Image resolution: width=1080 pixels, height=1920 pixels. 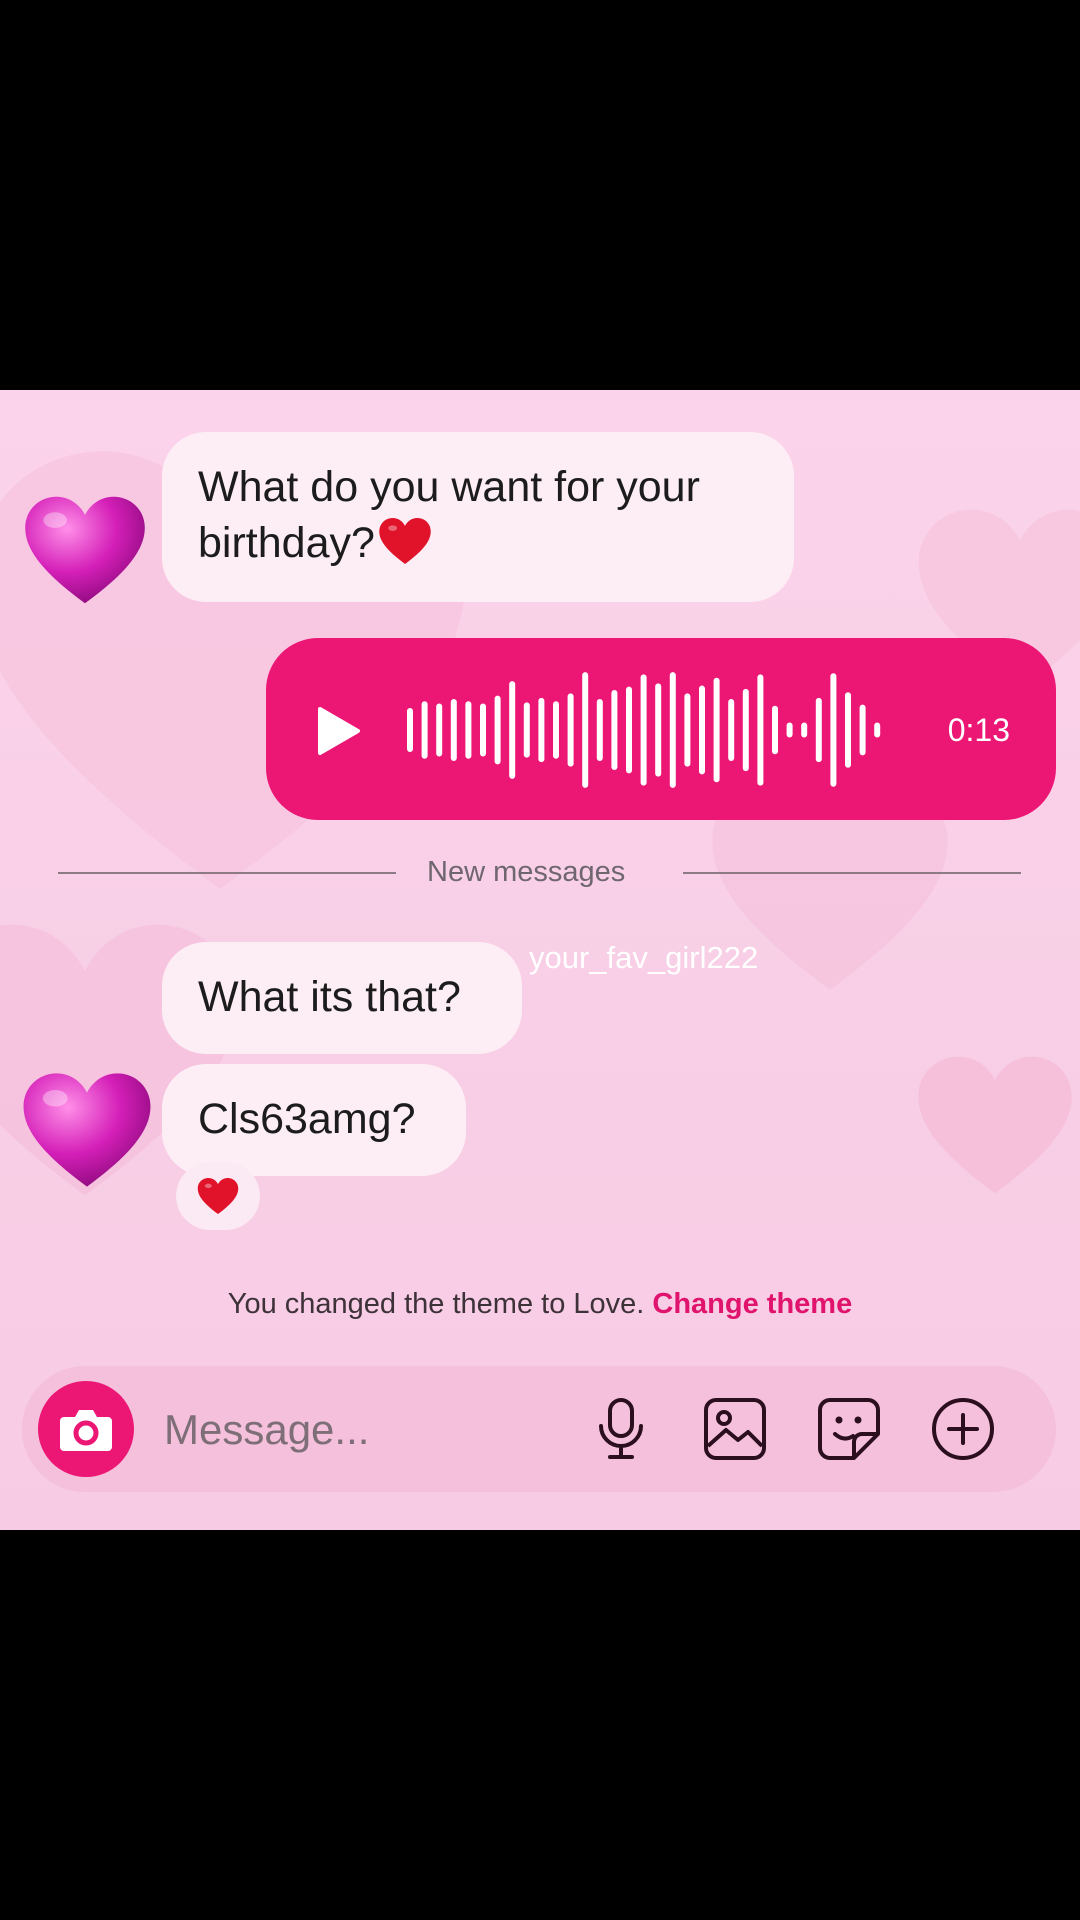 What do you see at coordinates (649, 730) in the screenshot?
I see `waveform-icon` at bounding box center [649, 730].